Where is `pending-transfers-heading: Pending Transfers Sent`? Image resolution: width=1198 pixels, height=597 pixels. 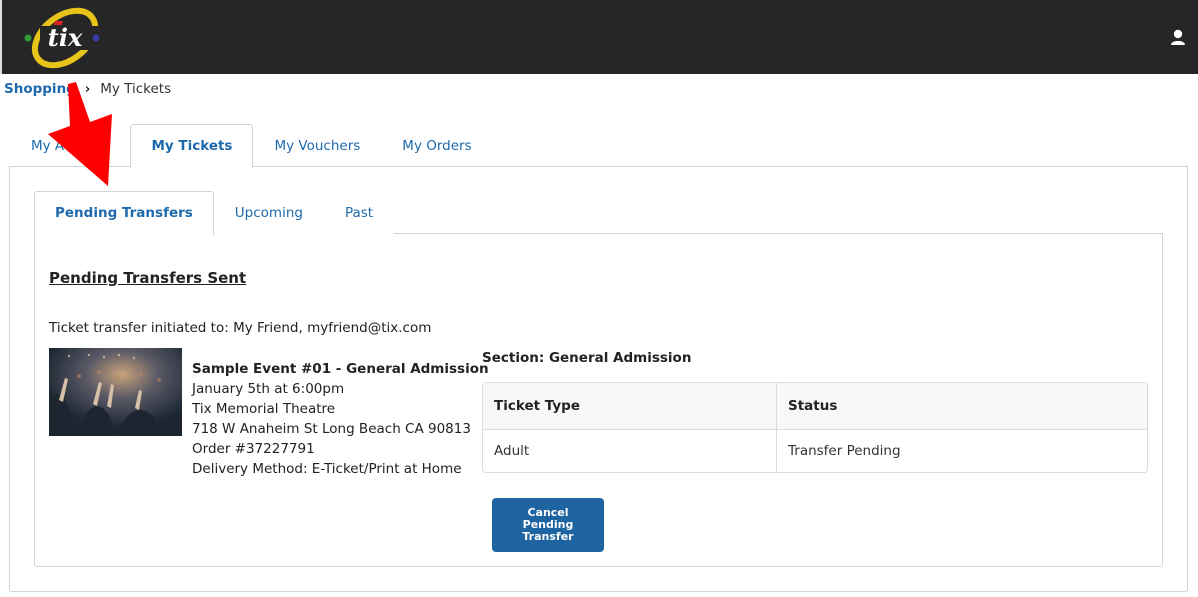 pending-transfers-heading: Pending Transfers Sent is located at coordinates (148, 278).